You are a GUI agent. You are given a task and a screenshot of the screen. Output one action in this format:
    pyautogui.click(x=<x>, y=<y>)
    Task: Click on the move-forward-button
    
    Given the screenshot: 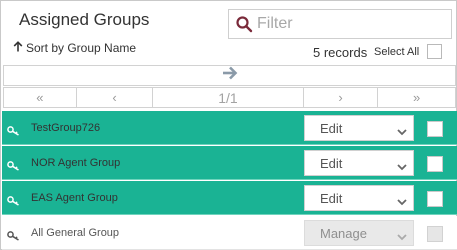 What is the action you would take?
    pyautogui.click(x=229, y=75)
    